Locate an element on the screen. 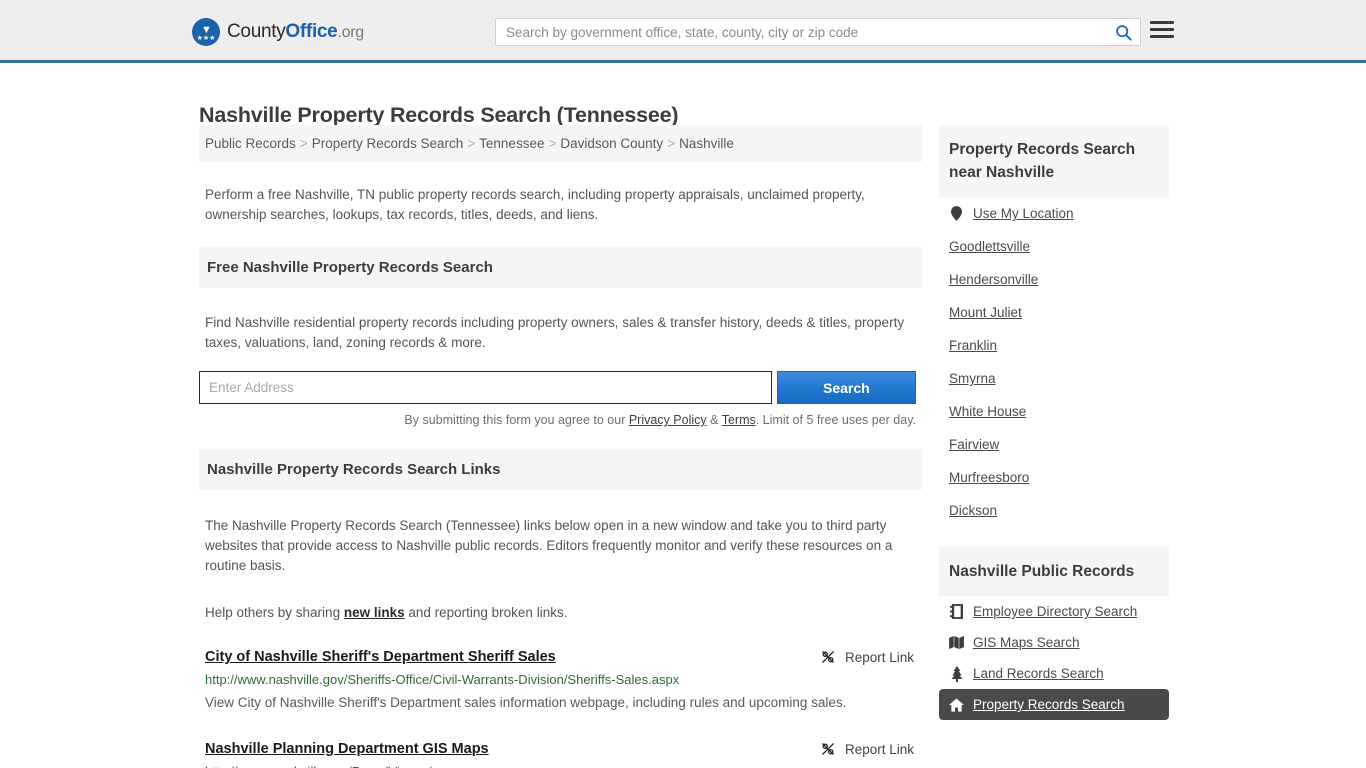  sidebar-link: Fairview is located at coordinates (974, 444).